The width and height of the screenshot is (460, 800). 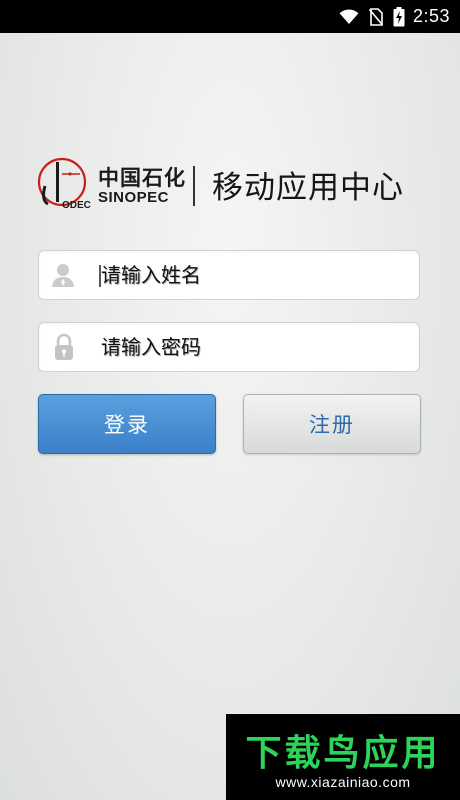 I want to click on logo-divider, so click(x=194, y=186).